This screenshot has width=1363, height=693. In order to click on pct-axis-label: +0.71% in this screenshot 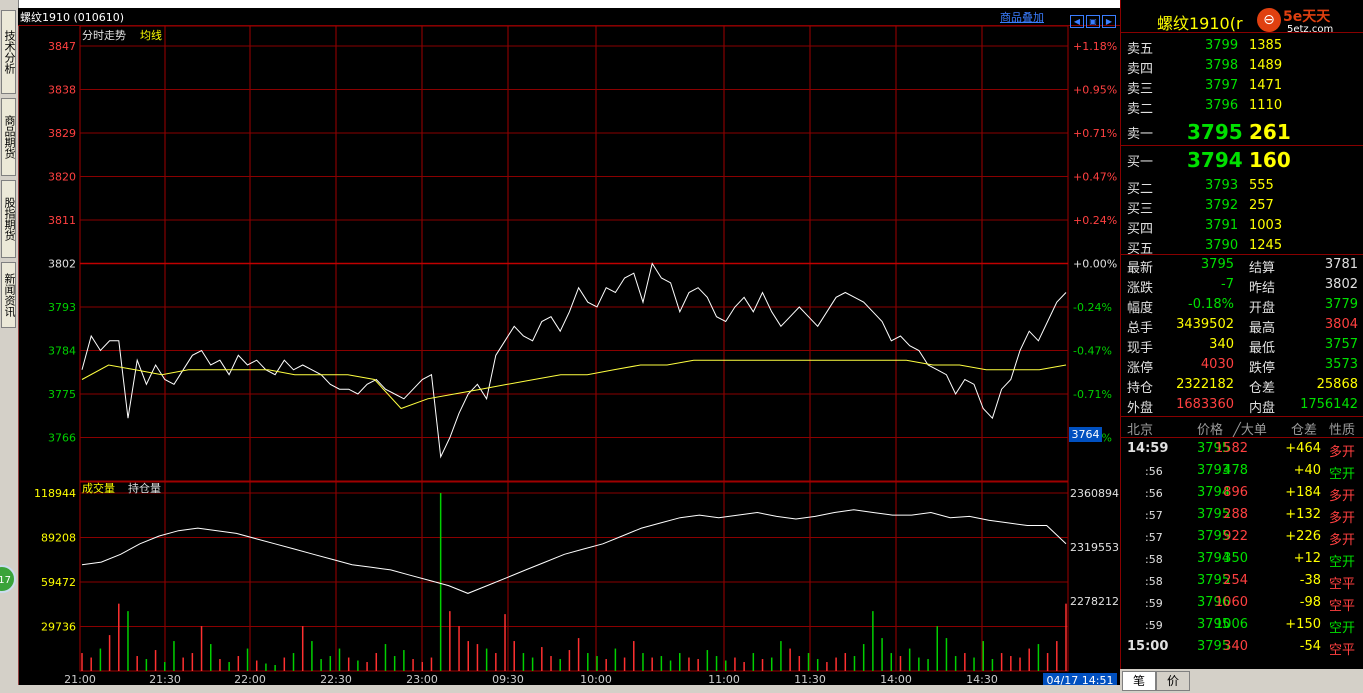, I will do `click(1095, 133)`.